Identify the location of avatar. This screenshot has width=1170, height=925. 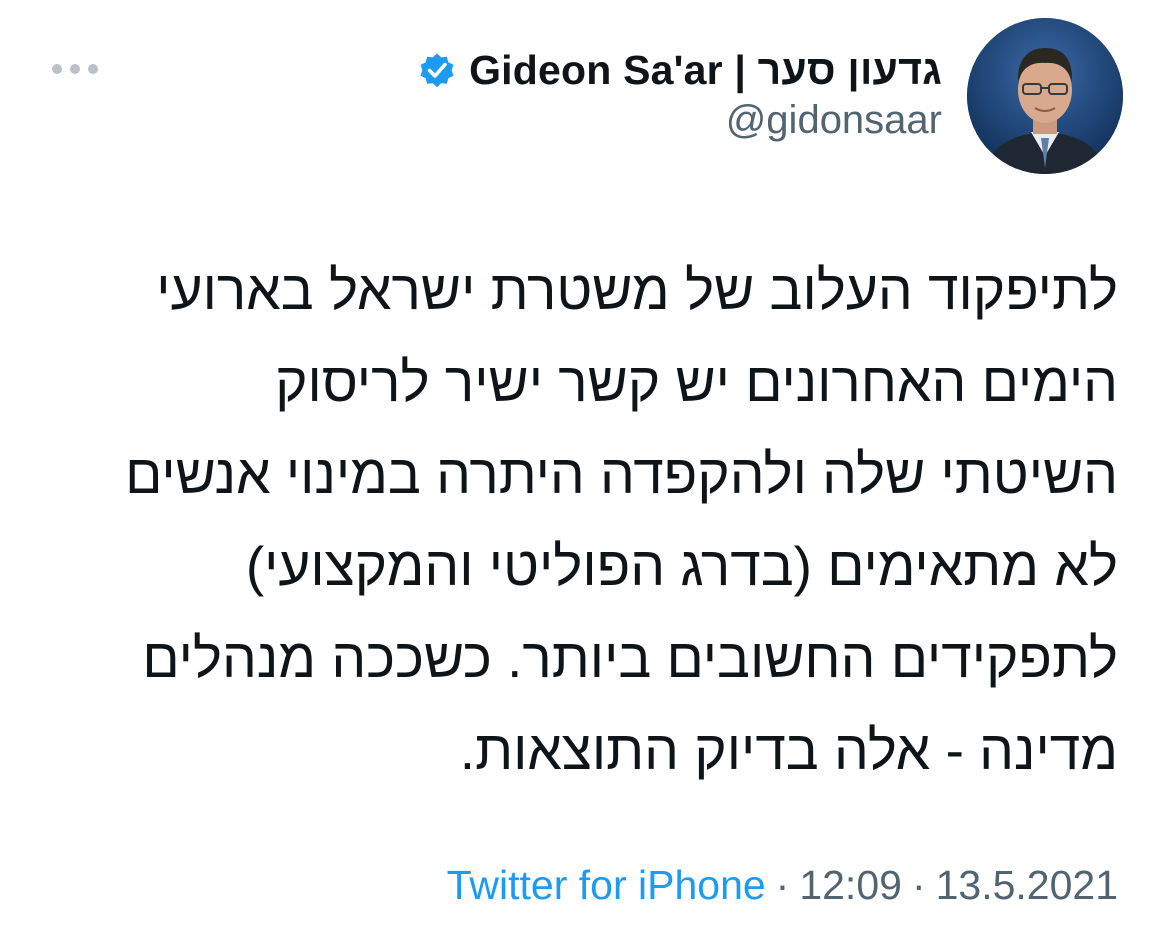
(1045, 96).